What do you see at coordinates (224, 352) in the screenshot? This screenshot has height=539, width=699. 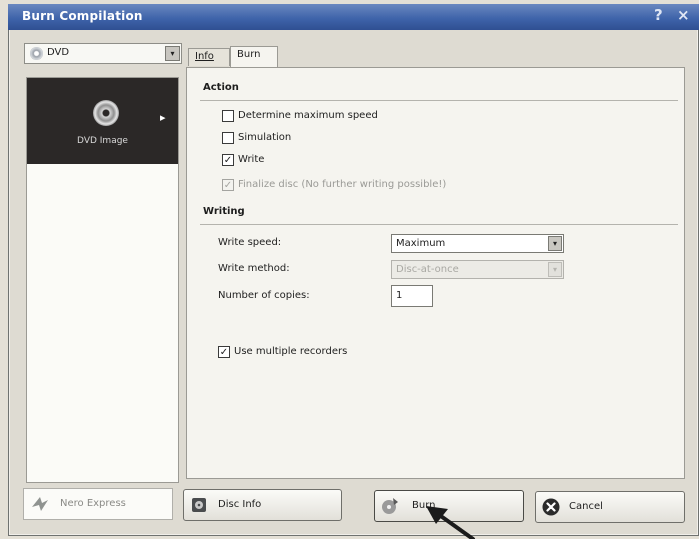 I see `use-multiple-recorders-checkbox: ✓` at bounding box center [224, 352].